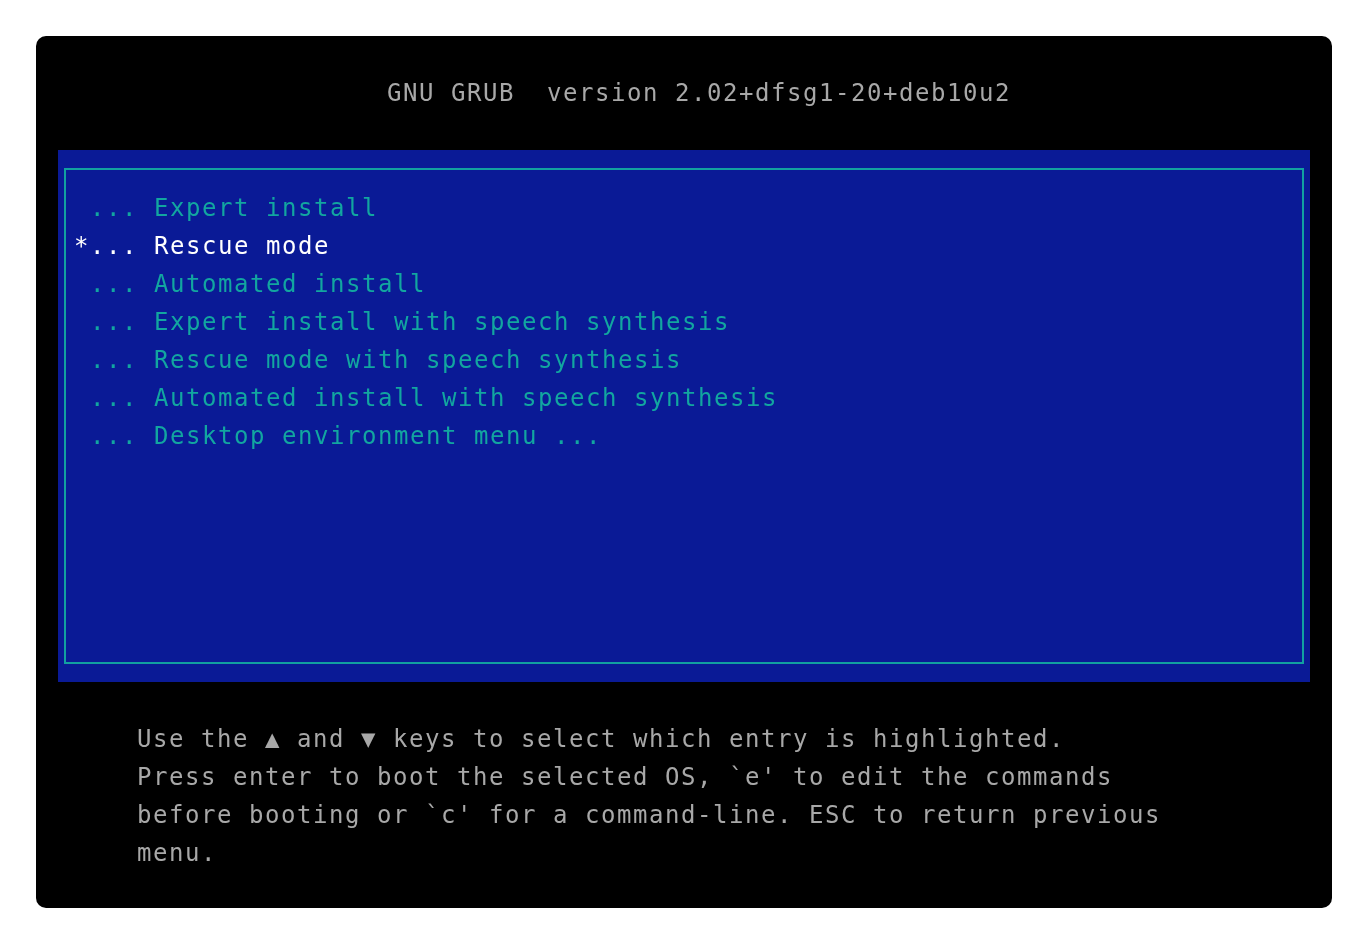 The image size is (1368, 944). I want to click on help-text: Press enter to boot the selected OS, `e' to edit the commands, so click(625, 777).